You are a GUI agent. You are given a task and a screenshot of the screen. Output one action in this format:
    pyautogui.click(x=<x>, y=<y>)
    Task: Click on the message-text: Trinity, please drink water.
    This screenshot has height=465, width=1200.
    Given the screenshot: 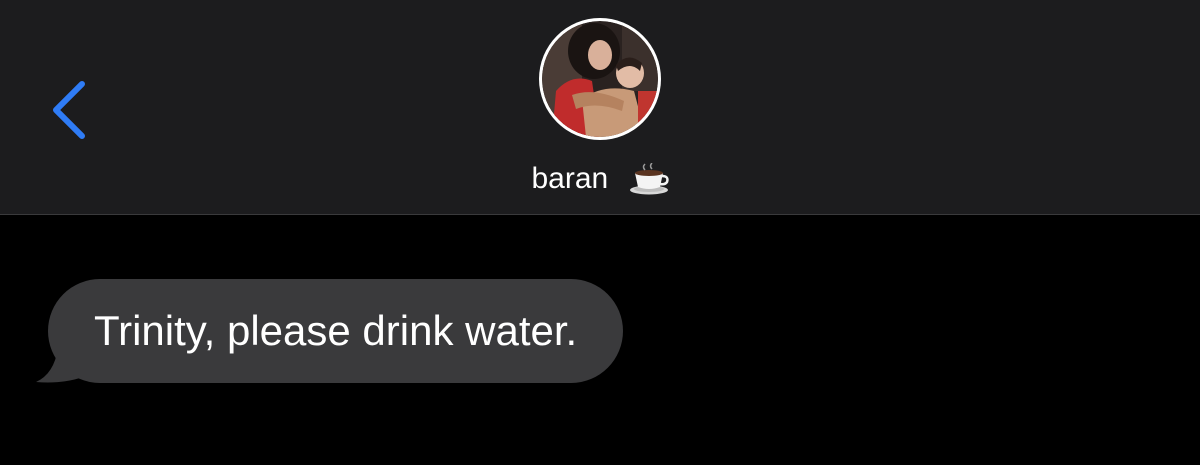 What is the action you would take?
    pyautogui.click(x=336, y=330)
    